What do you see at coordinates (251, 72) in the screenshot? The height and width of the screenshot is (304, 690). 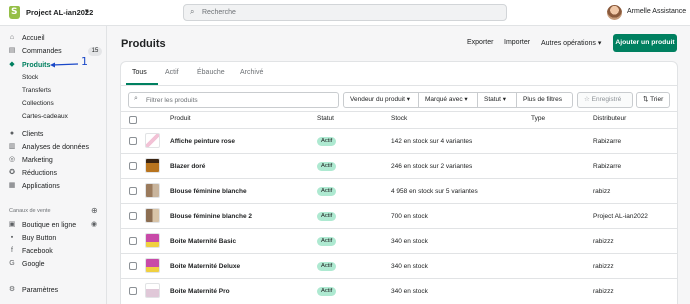 I see `tab-archive: Archivé` at bounding box center [251, 72].